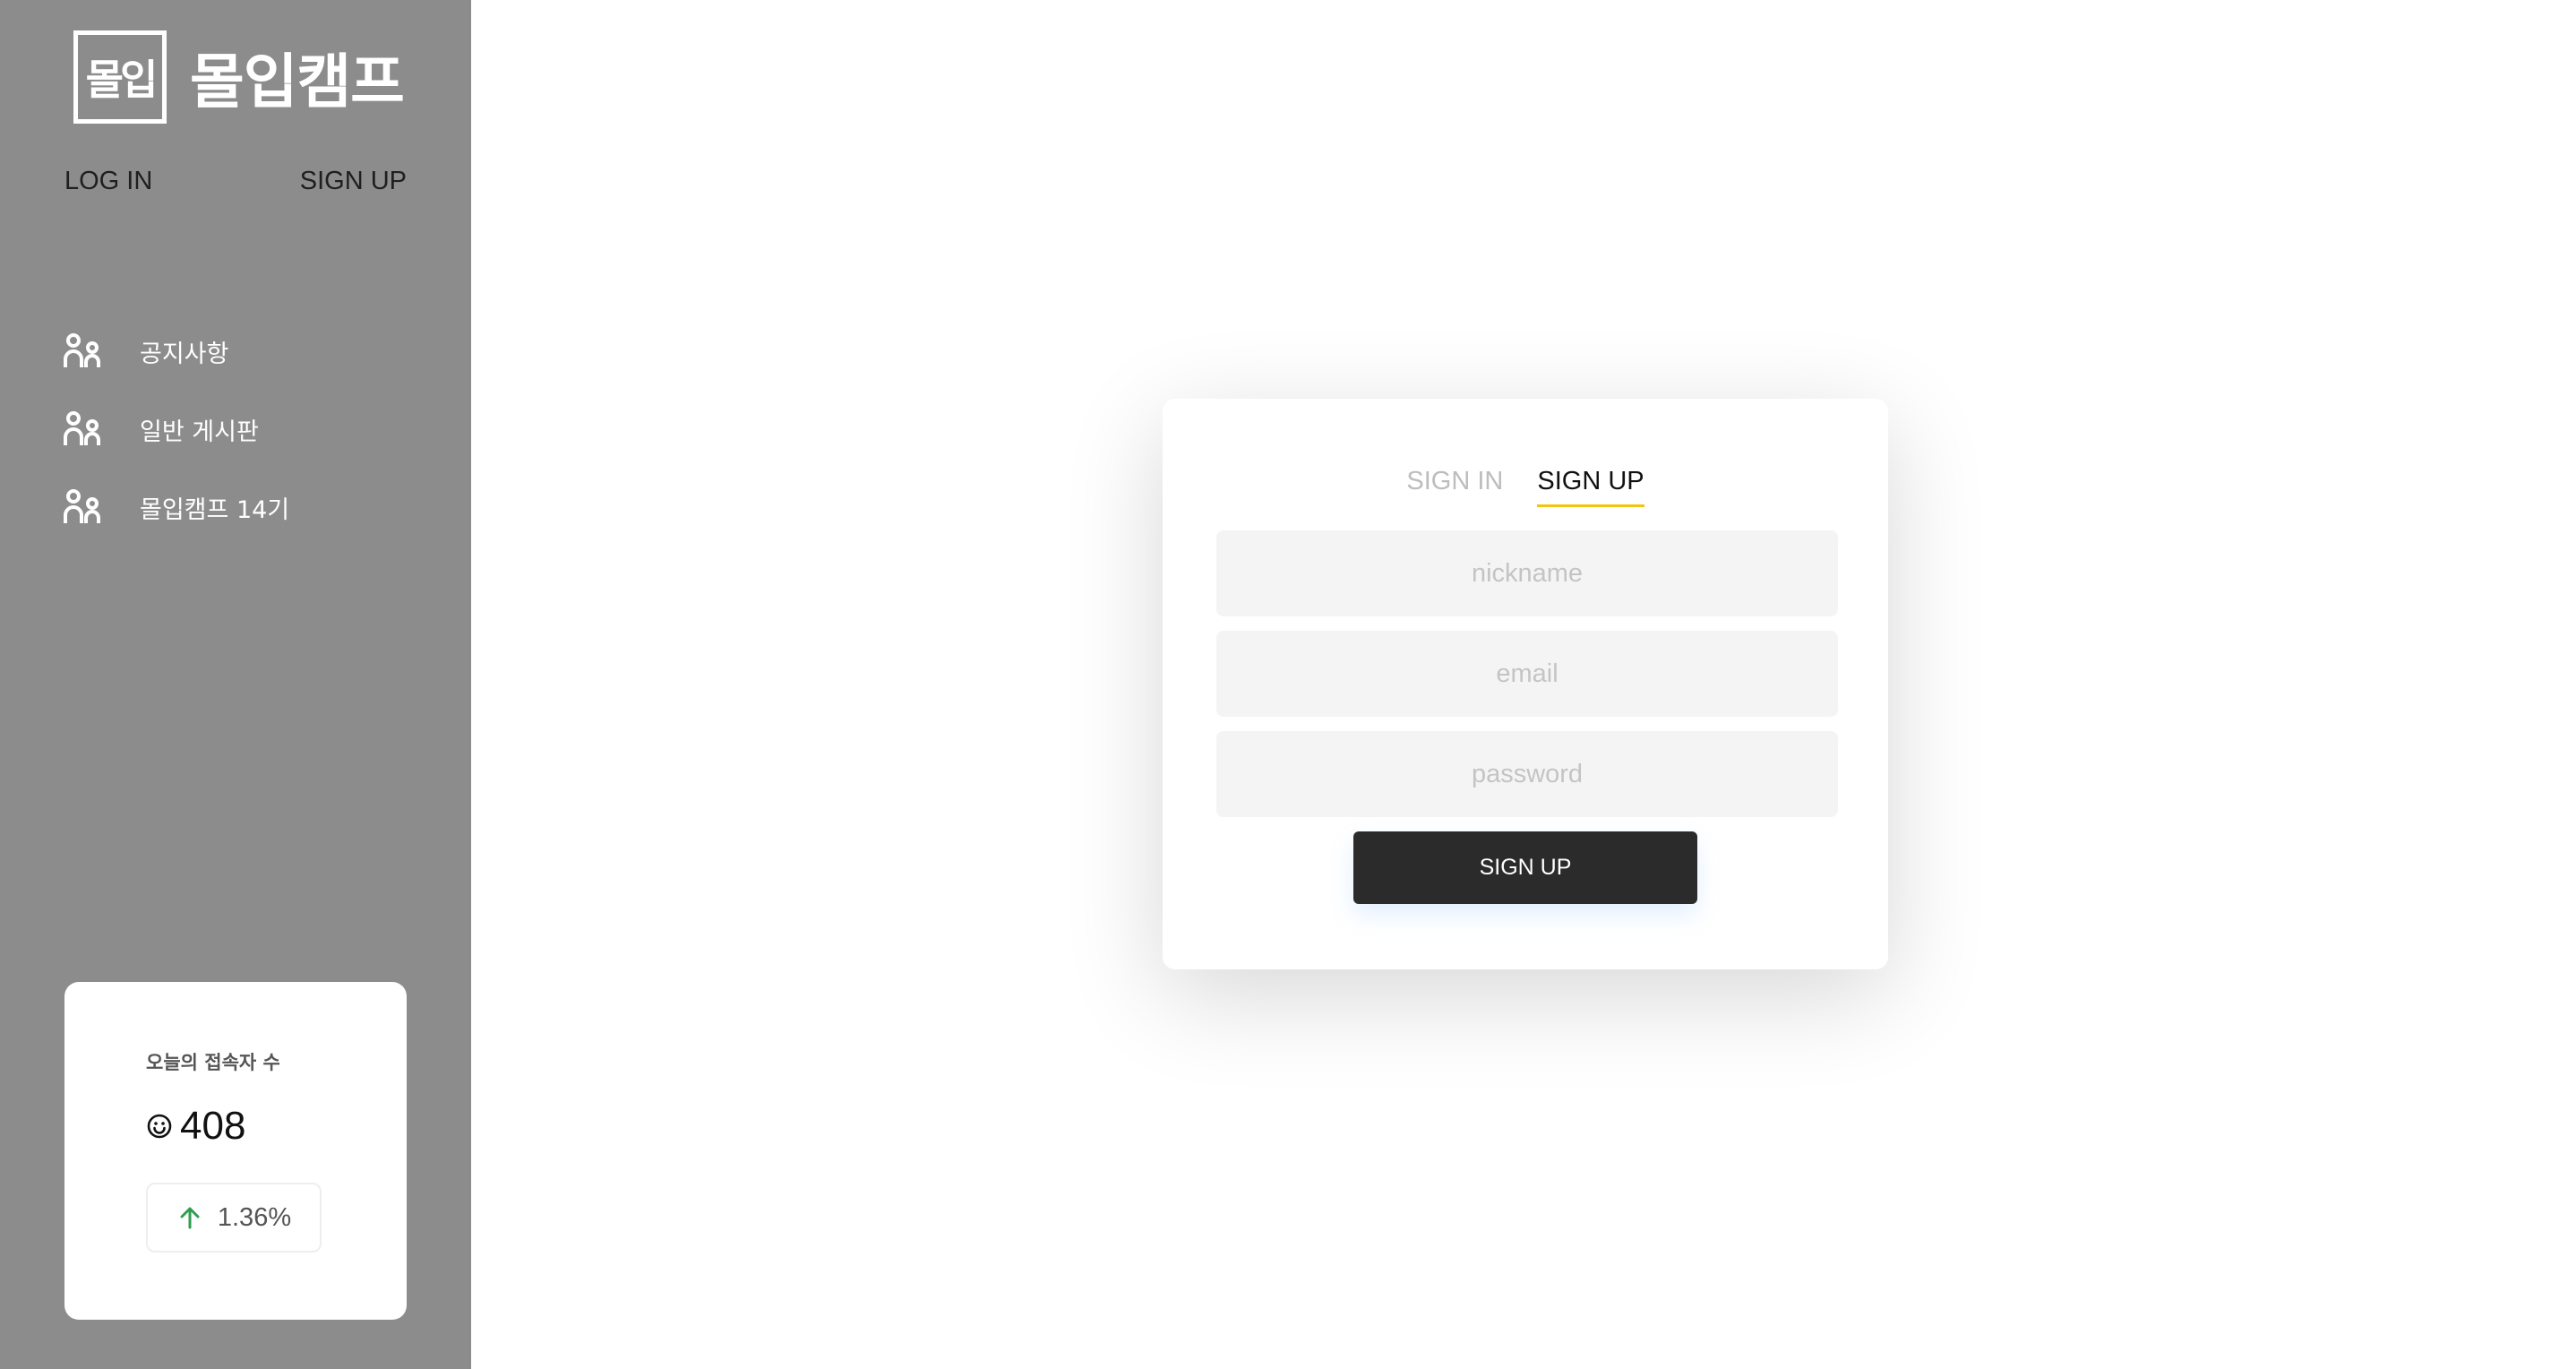 The height and width of the screenshot is (1369, 2576). I want to click on sidebar-item-label: 일반 게시판, so click(199, 432).